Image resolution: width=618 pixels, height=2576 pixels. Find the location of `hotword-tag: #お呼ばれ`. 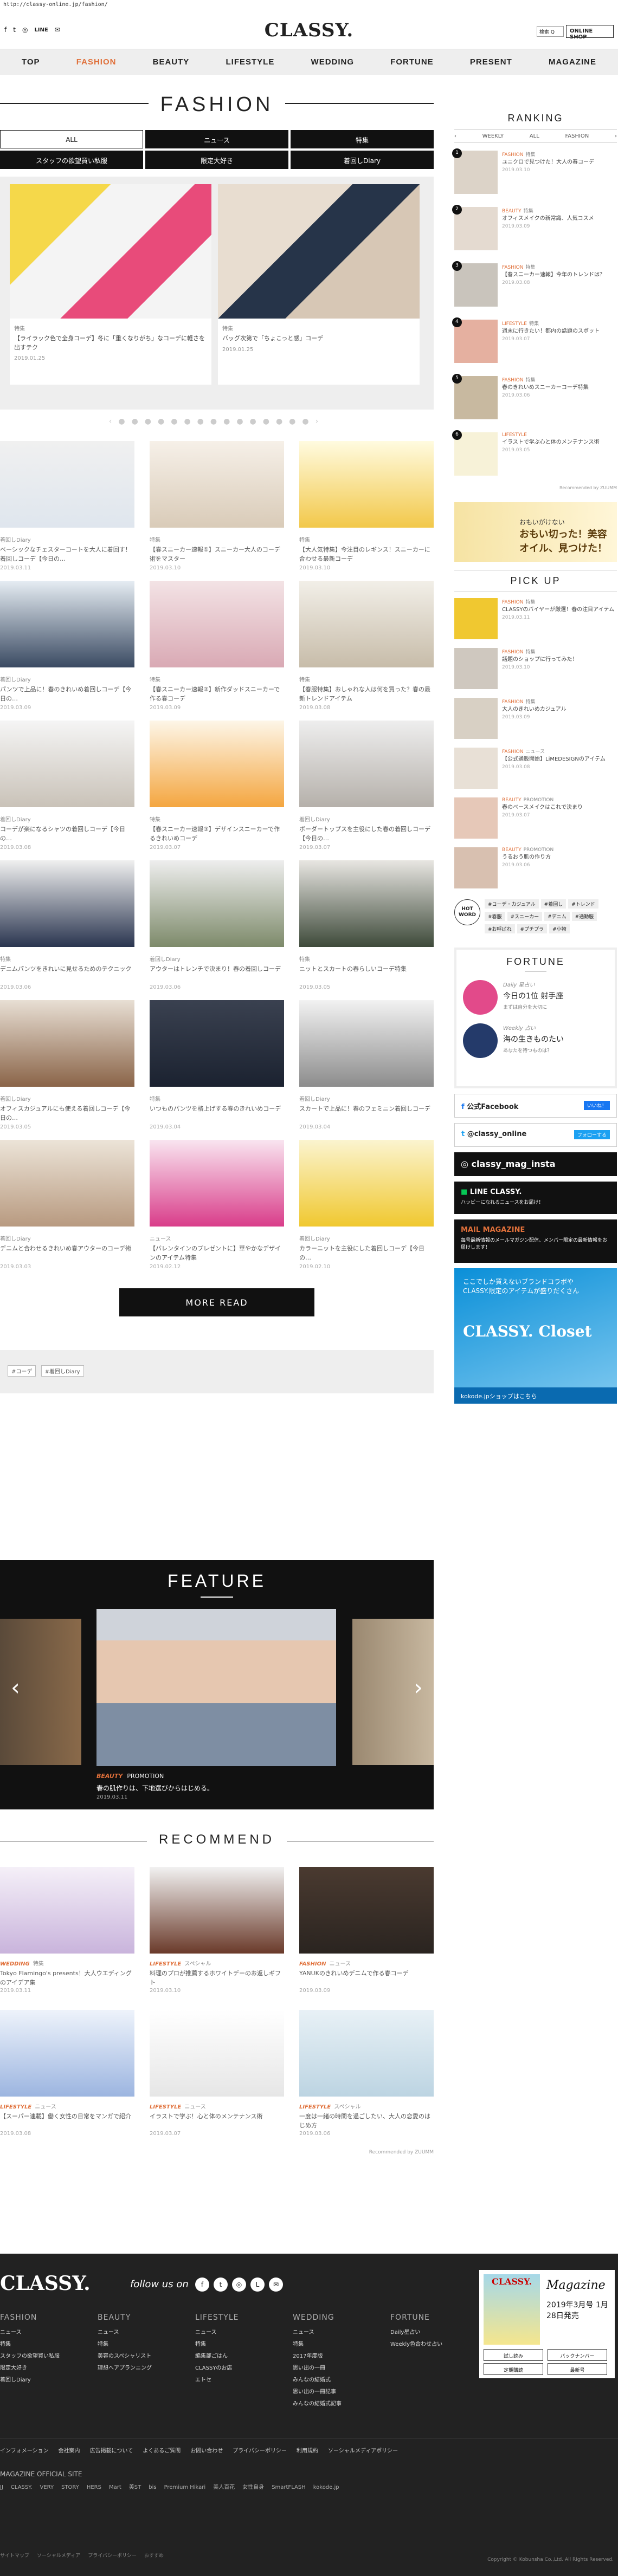

hotword-tag: #お呼ばれ is located at coordinates (500, 929).